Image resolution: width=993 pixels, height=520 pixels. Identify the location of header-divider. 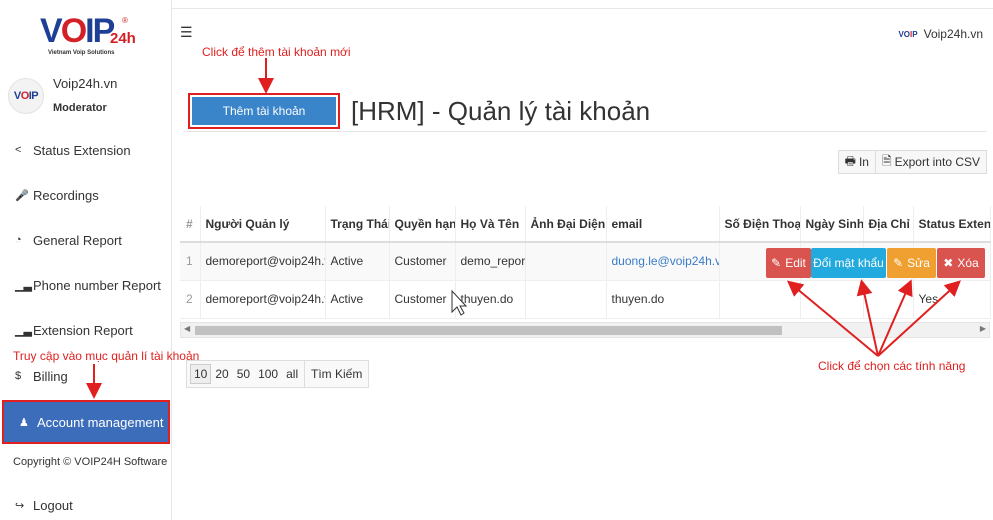
(582, 8).